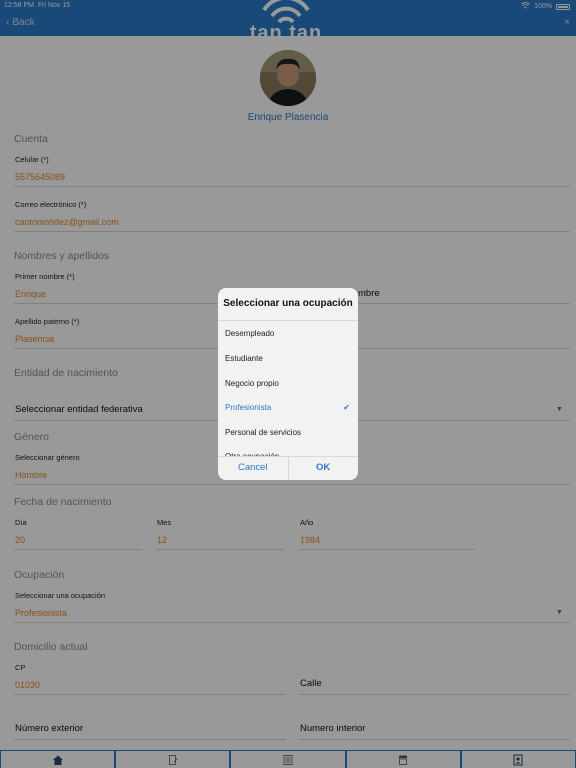 Image resolution: width=576 pixels, height=768 pixels. I want to click on option-profesionista: Profesionista, so click(248, 407).